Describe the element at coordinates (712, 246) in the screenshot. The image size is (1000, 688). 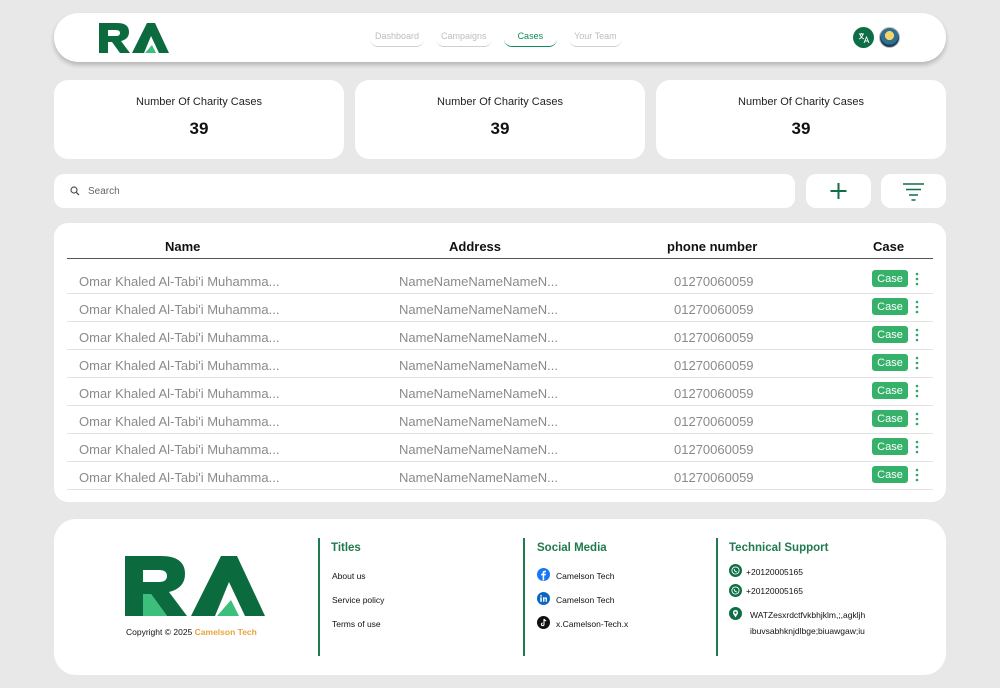
I see `column-header-phone: phone number` at that location.